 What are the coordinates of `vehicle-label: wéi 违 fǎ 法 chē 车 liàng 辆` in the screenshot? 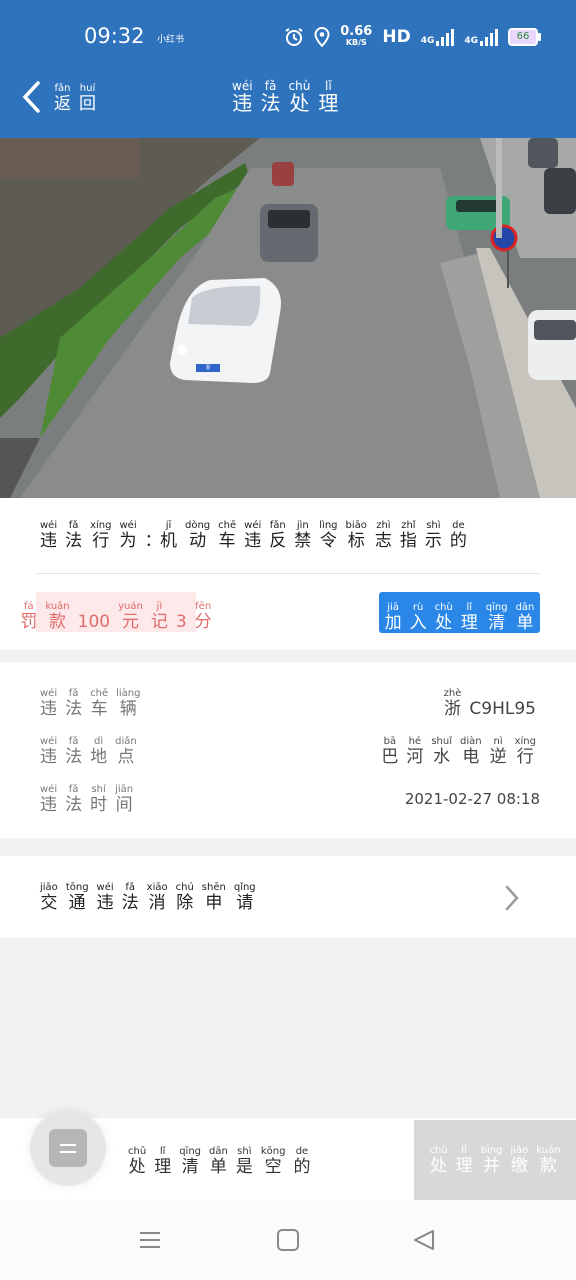 It's located at (90, 703).